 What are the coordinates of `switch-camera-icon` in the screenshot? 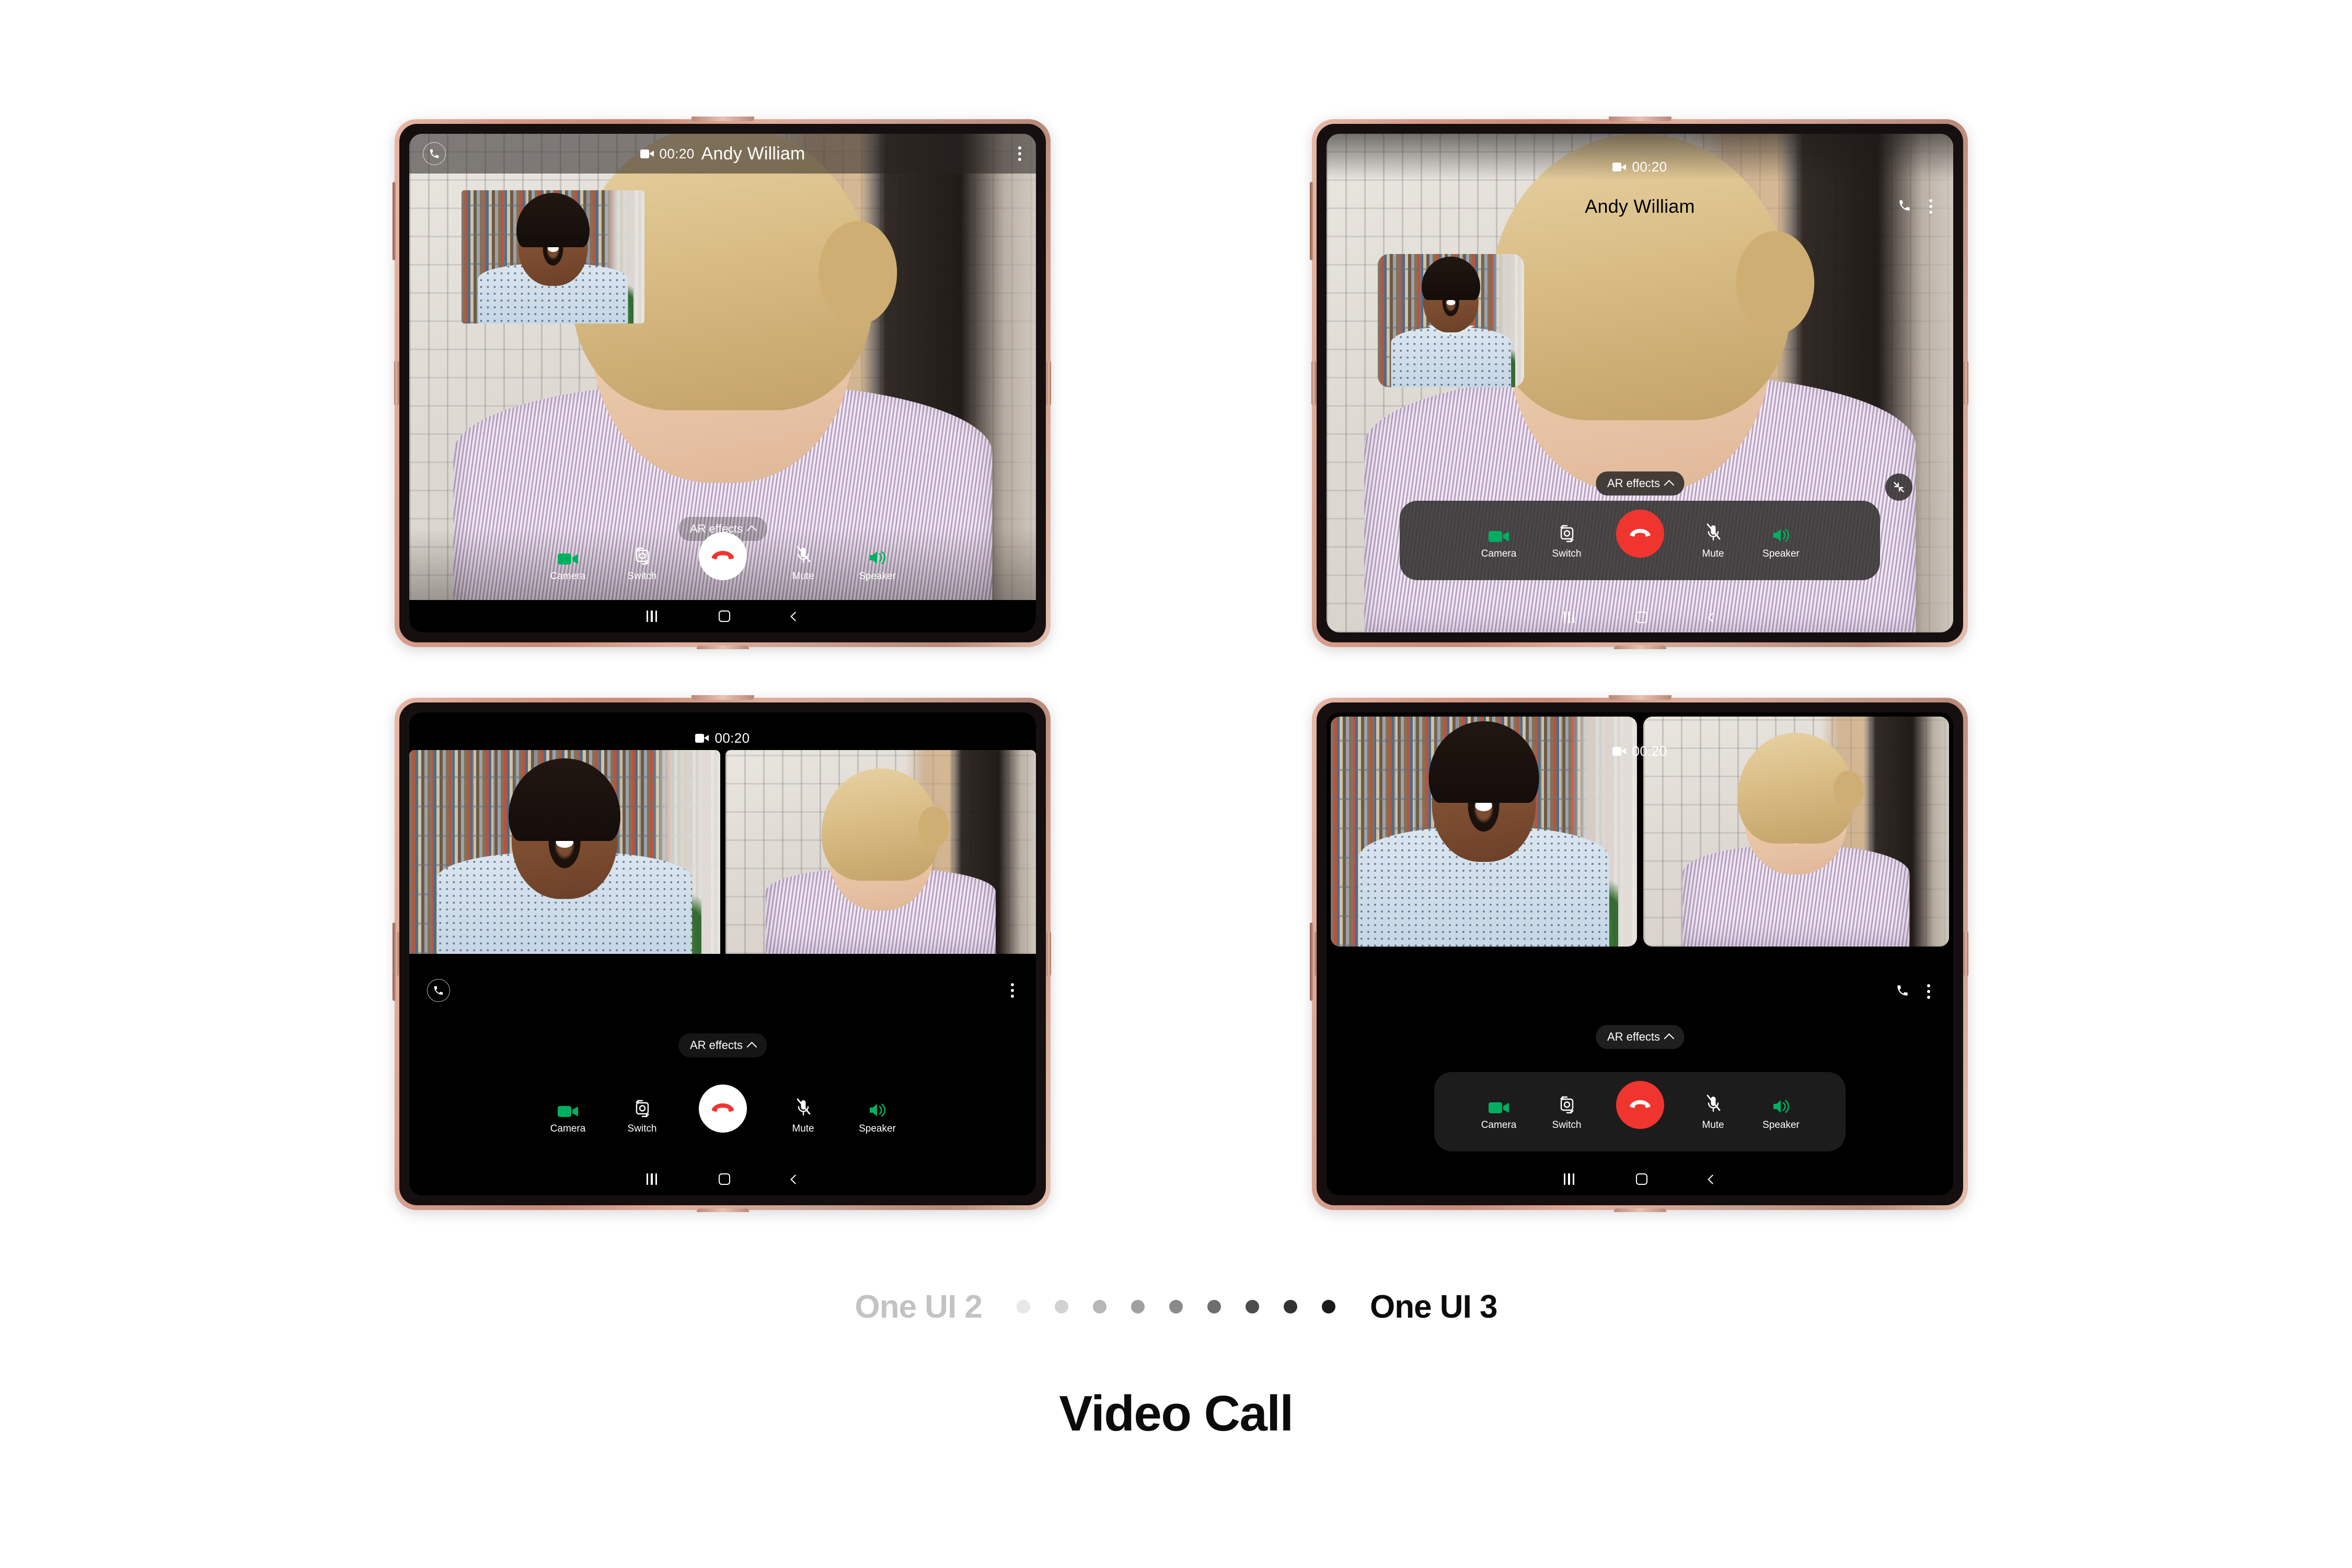 It's located at (642, 1108).